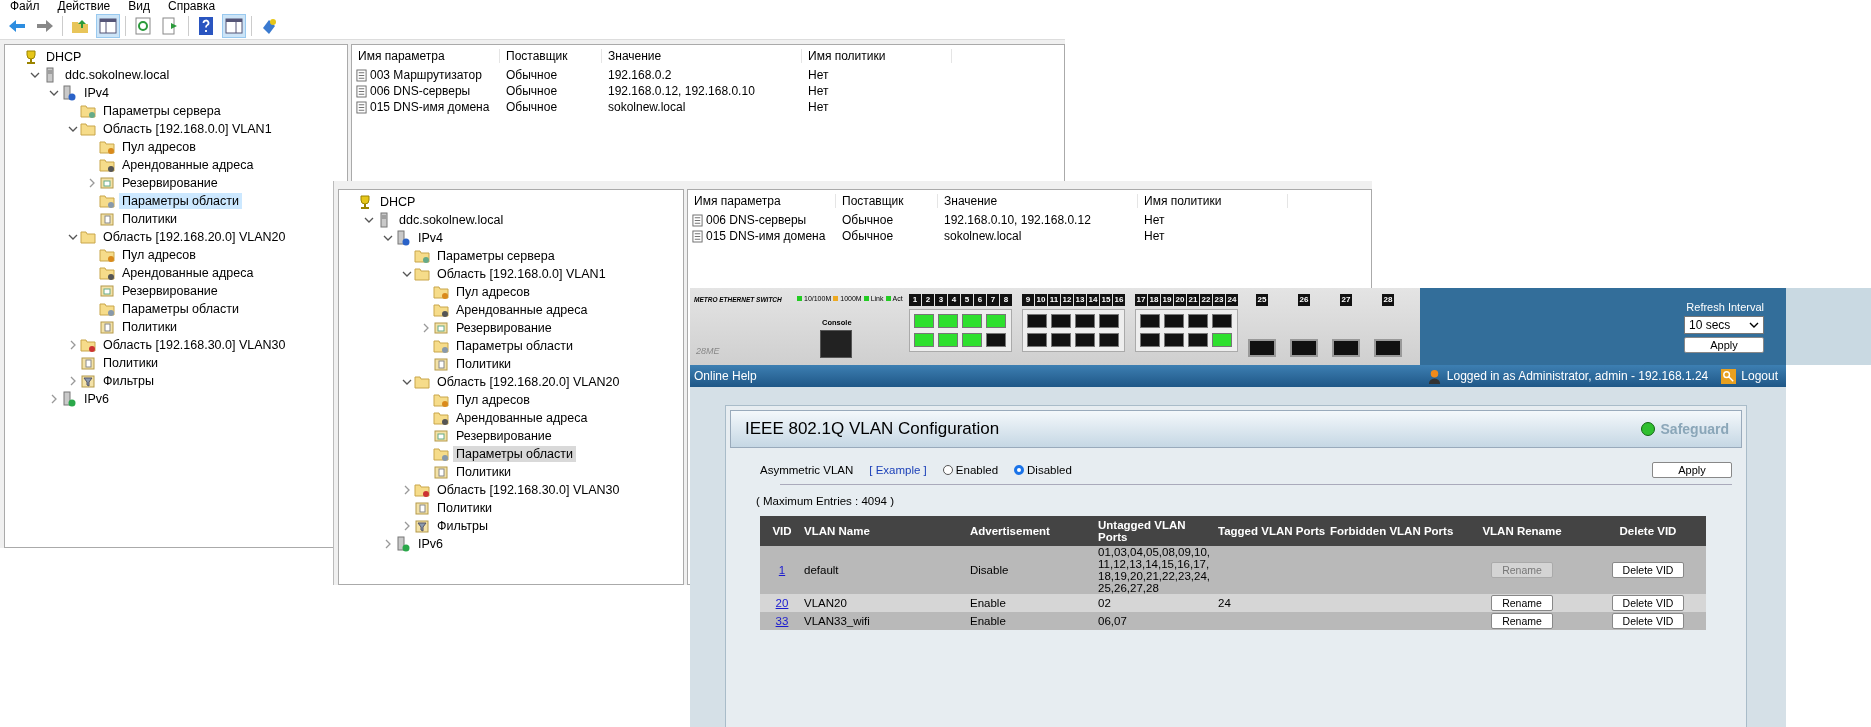 The height and width of the screenshot is (727, 1871). What do you see at coordinates (143, 26) in the screenshot?
I see `refresh-icon` at bounding box center [143, 26].